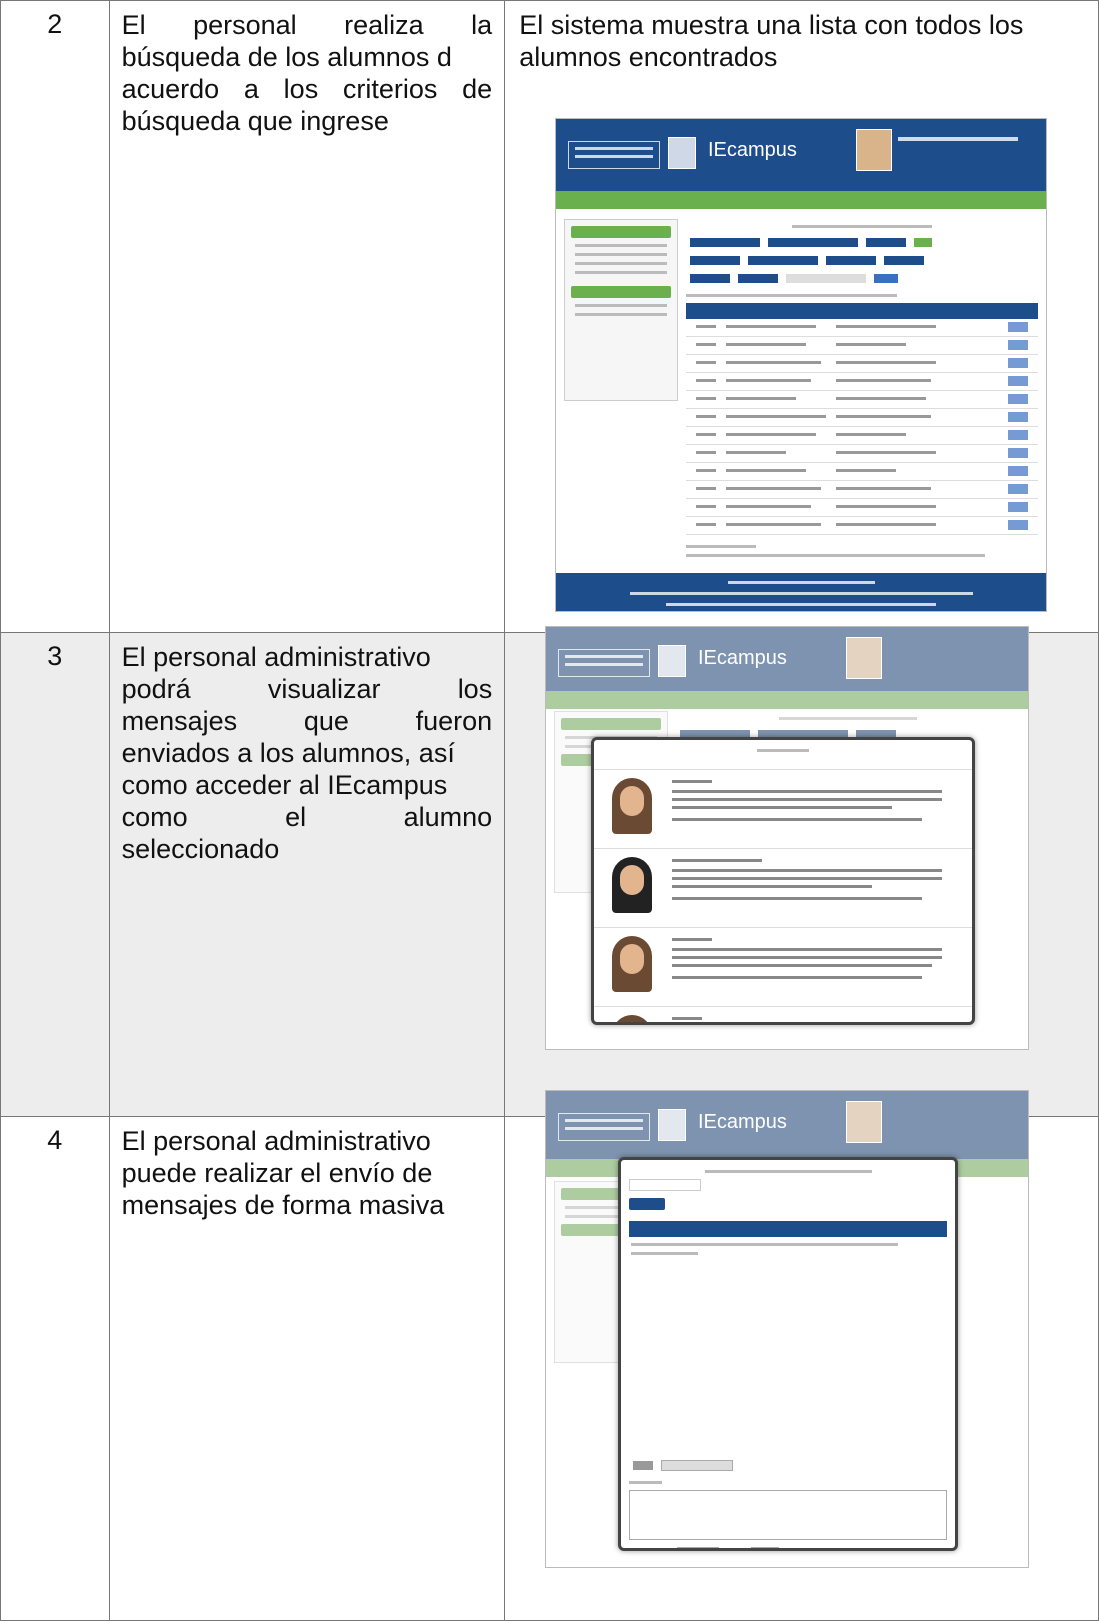 The height and width of the screenshot is (1621, 1099). I want to click on desc-line: búsqueda que ingrese, so click(255, 121).